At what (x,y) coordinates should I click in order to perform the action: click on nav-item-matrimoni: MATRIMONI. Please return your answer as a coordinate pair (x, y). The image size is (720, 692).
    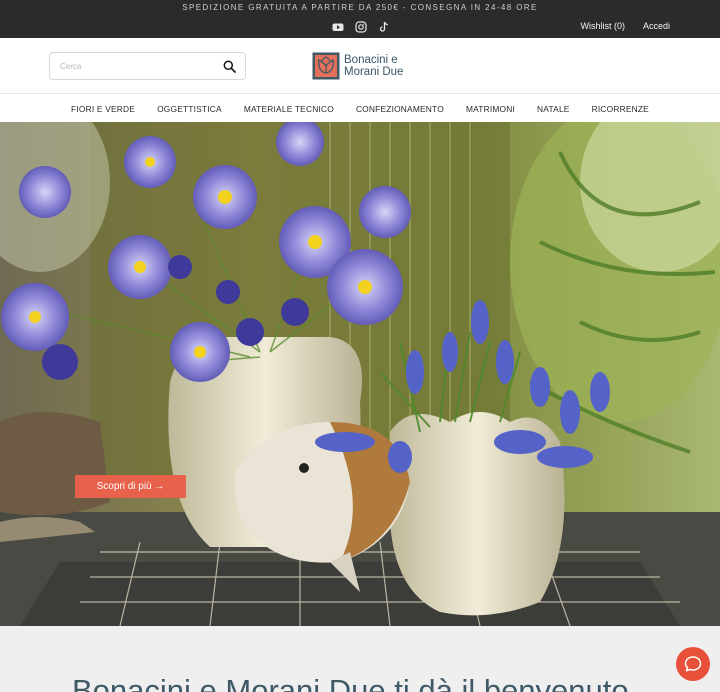
    Looking at the image, I should click on (490, 109).